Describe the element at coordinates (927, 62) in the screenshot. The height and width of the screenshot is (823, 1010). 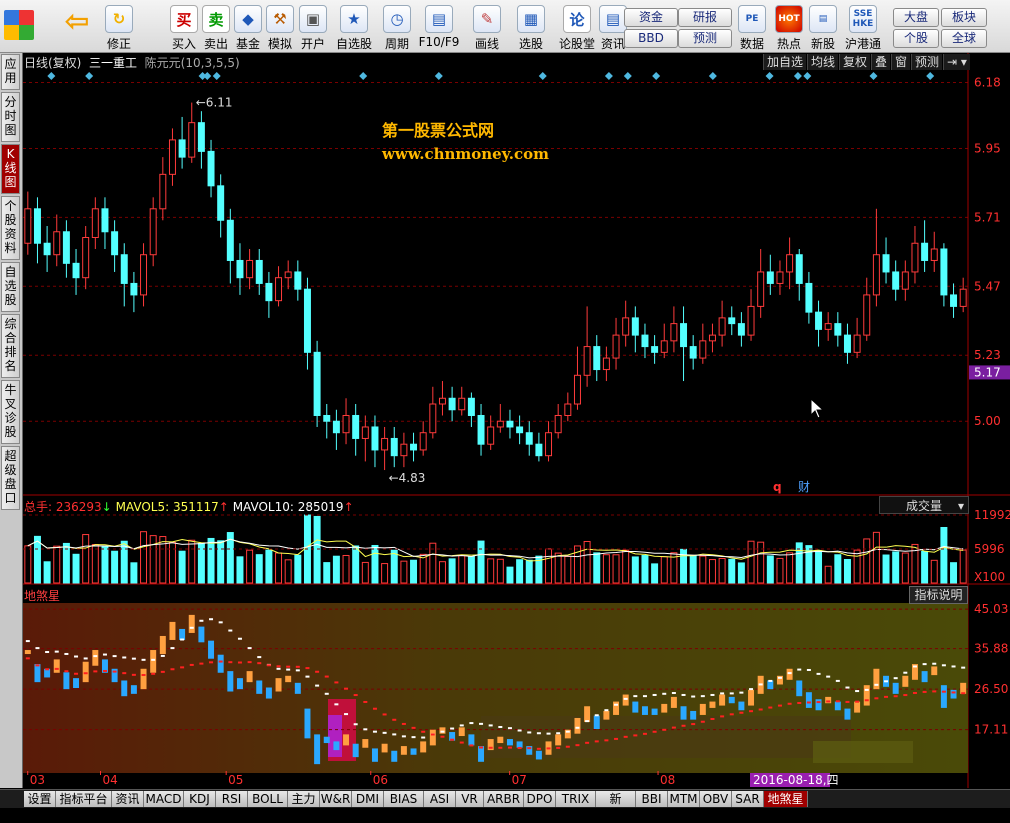
I see `chart-header-button: 预测` at that location.